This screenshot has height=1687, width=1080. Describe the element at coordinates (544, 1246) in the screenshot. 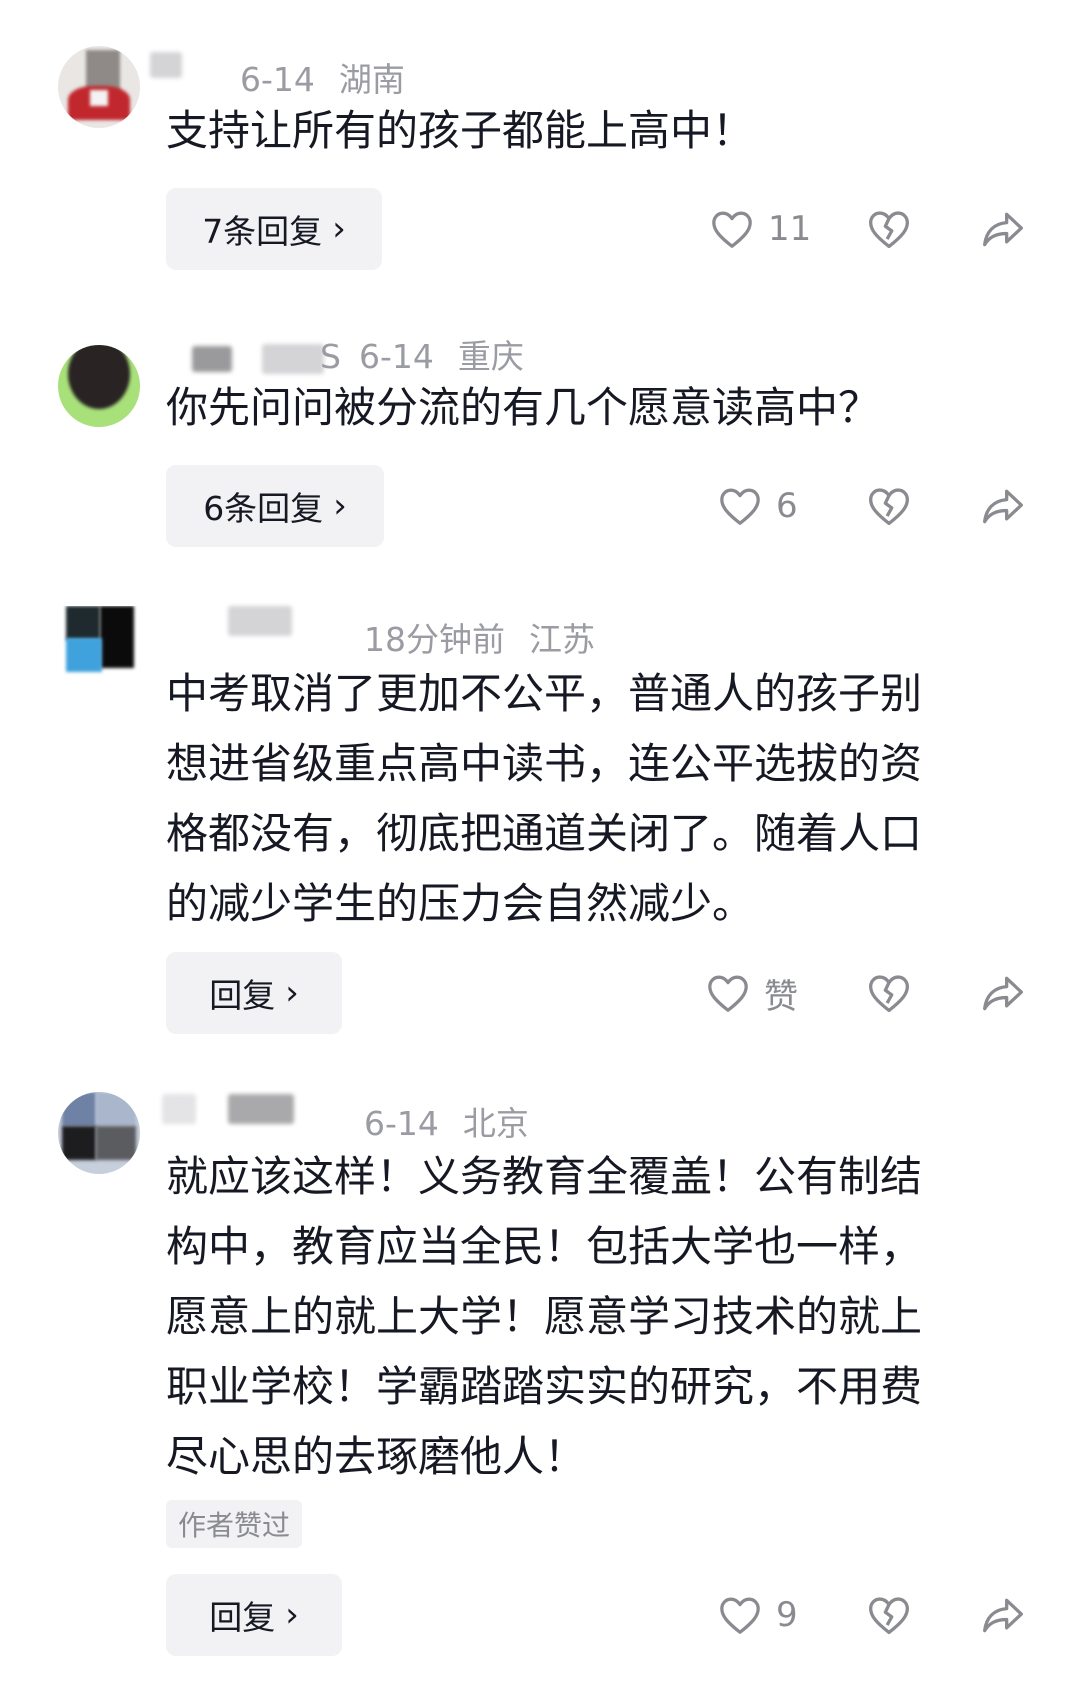

I see `comment-line: 构中，教育应当全民！包括大学也一样，` at that location.